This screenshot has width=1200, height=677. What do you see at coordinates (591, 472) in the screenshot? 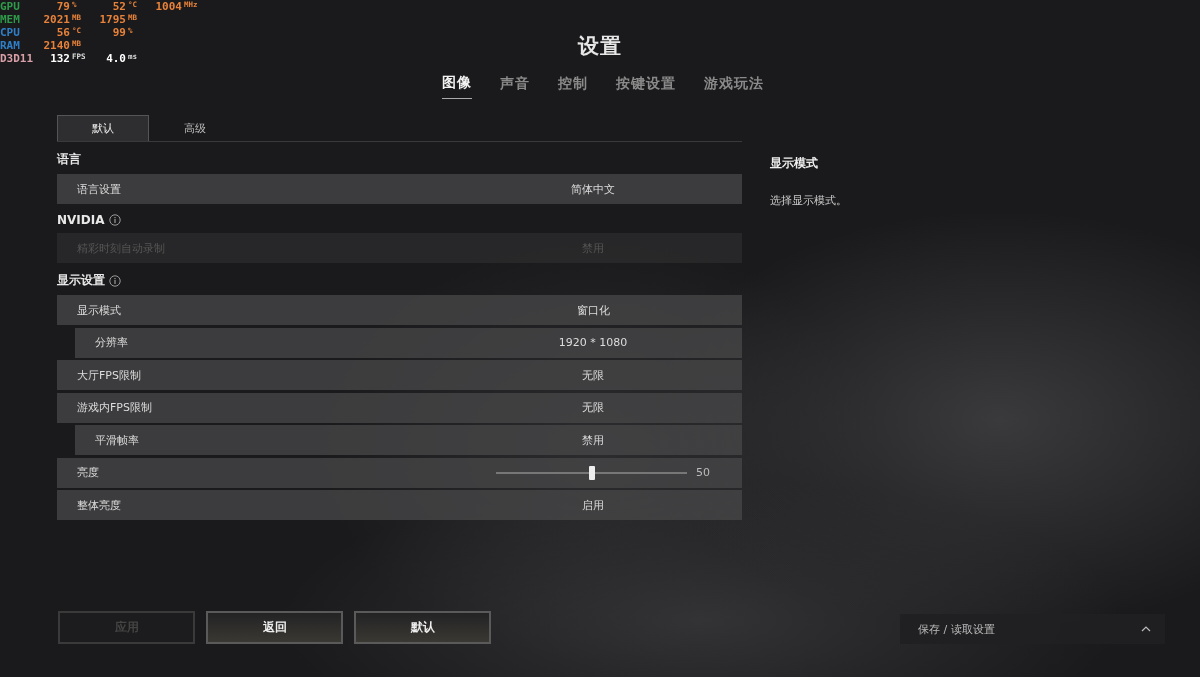
I see `slider-thumb` at bounding box center [591, 472].